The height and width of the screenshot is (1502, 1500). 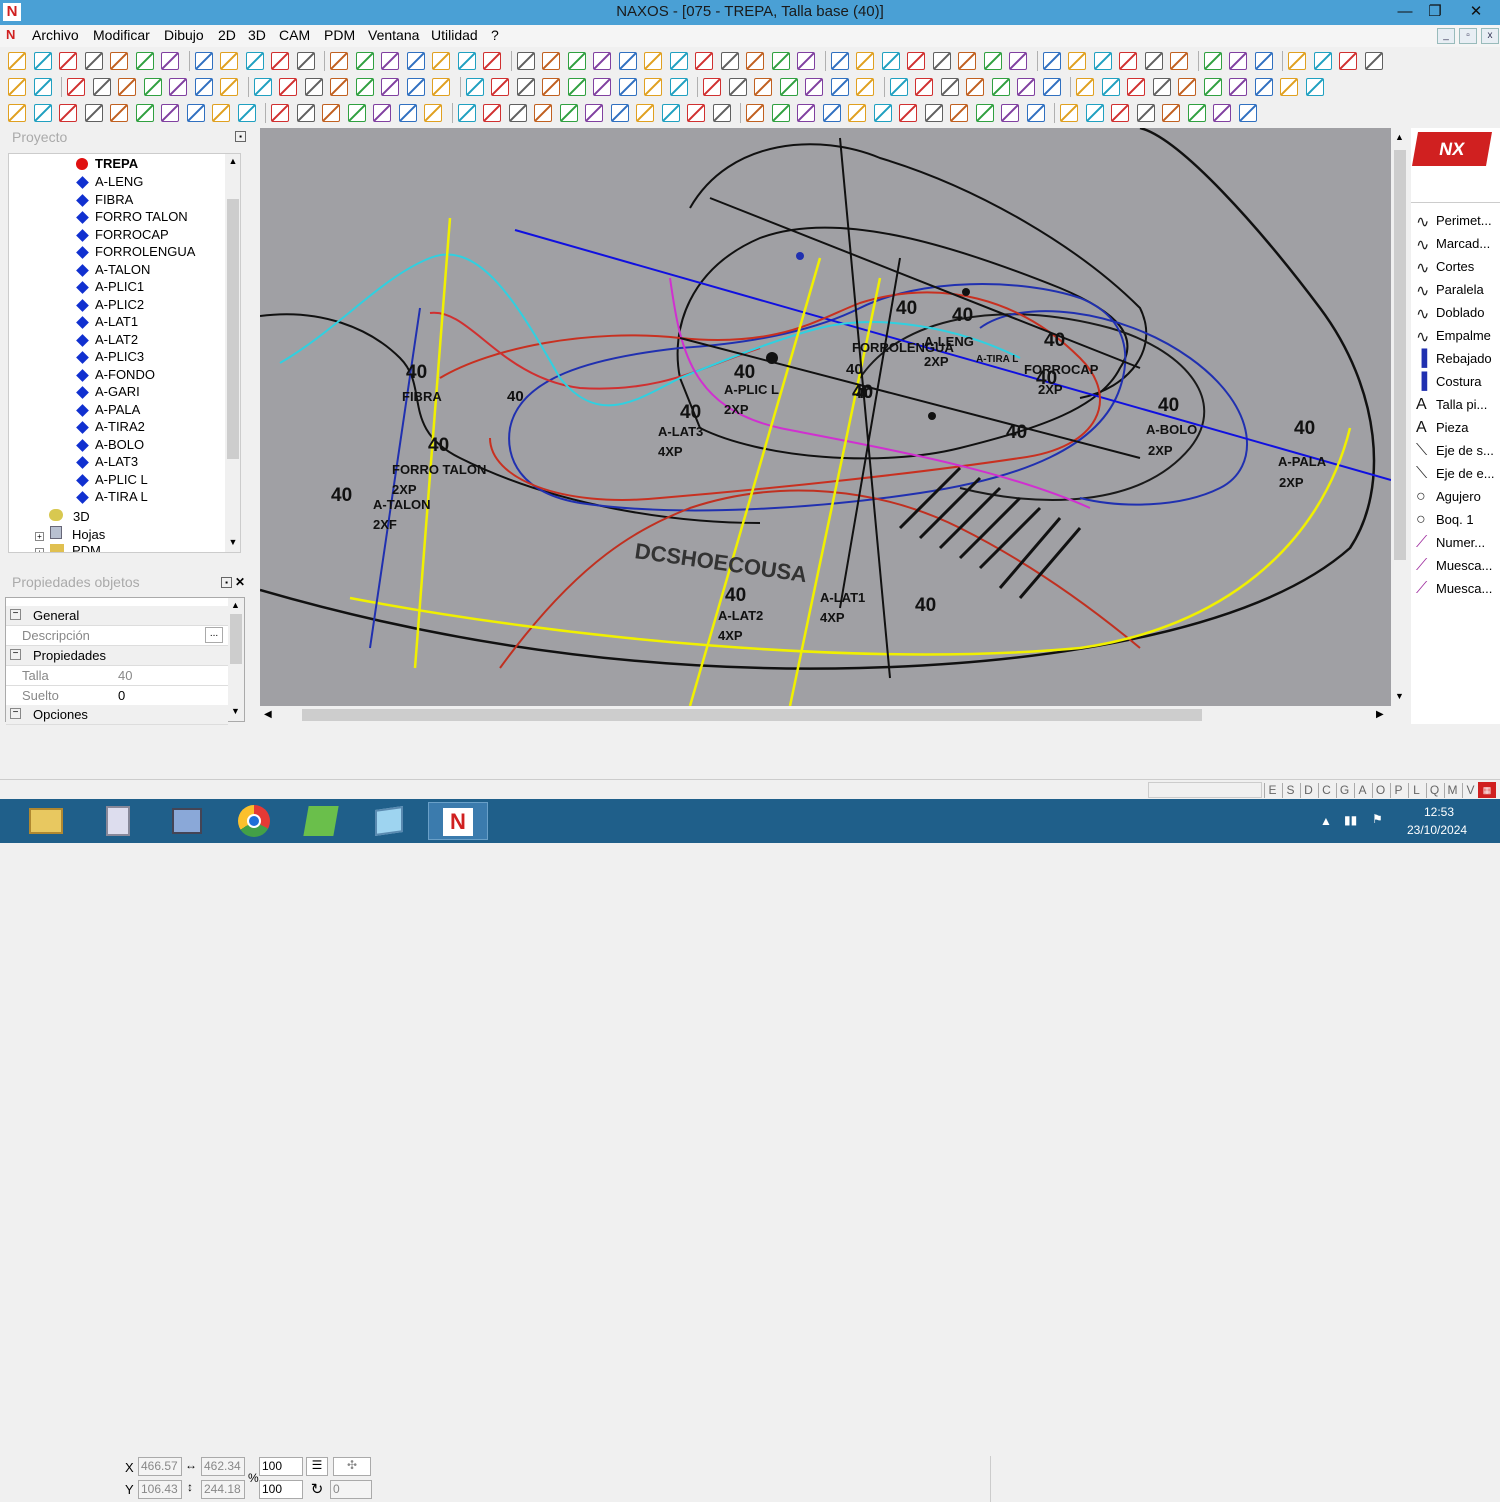 I want to click on tree-item-piece: A-BOLO, so click(x=119, y=445).